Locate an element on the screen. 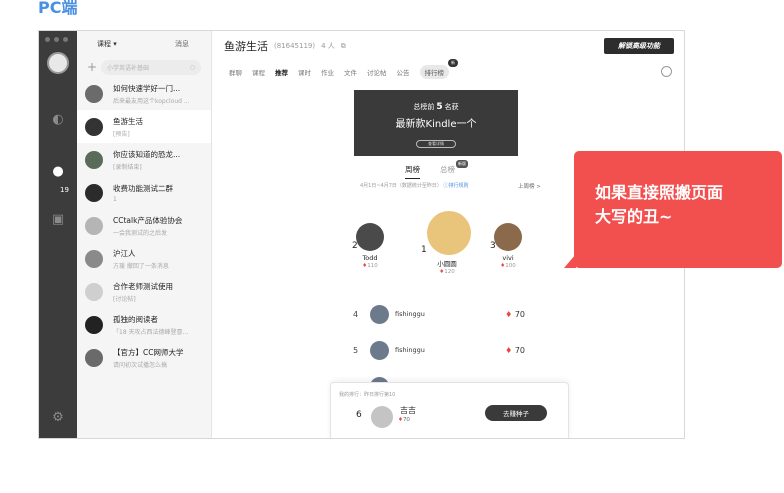 Image resolution: width=784 pixels, height=493 pixels. promo-banner: 总榜前 5 名获 最新款Kindle一个 查看详情 is located at coordinates (436, 123).